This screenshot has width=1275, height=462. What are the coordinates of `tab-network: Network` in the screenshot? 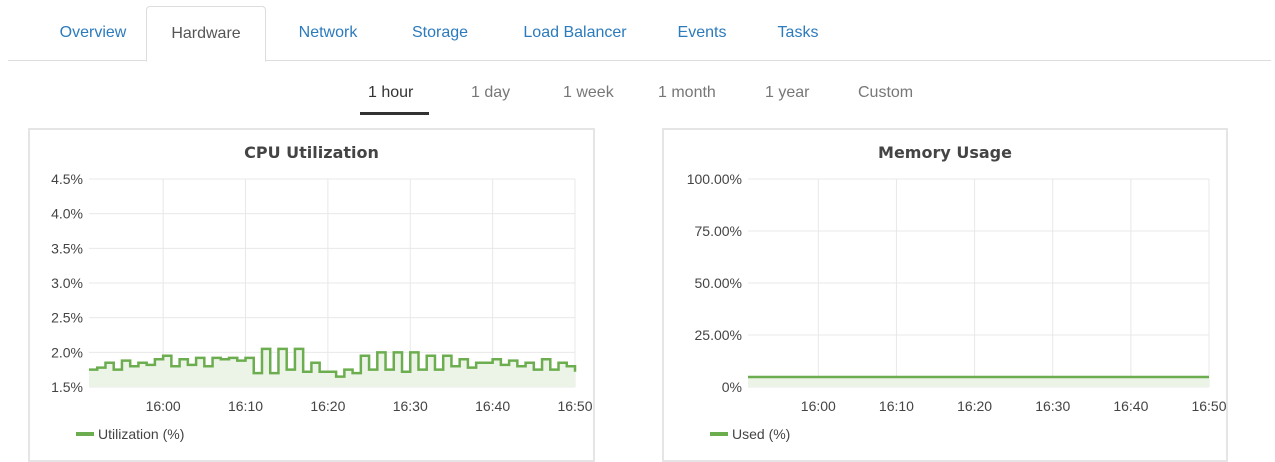 It's located at (328, 33).